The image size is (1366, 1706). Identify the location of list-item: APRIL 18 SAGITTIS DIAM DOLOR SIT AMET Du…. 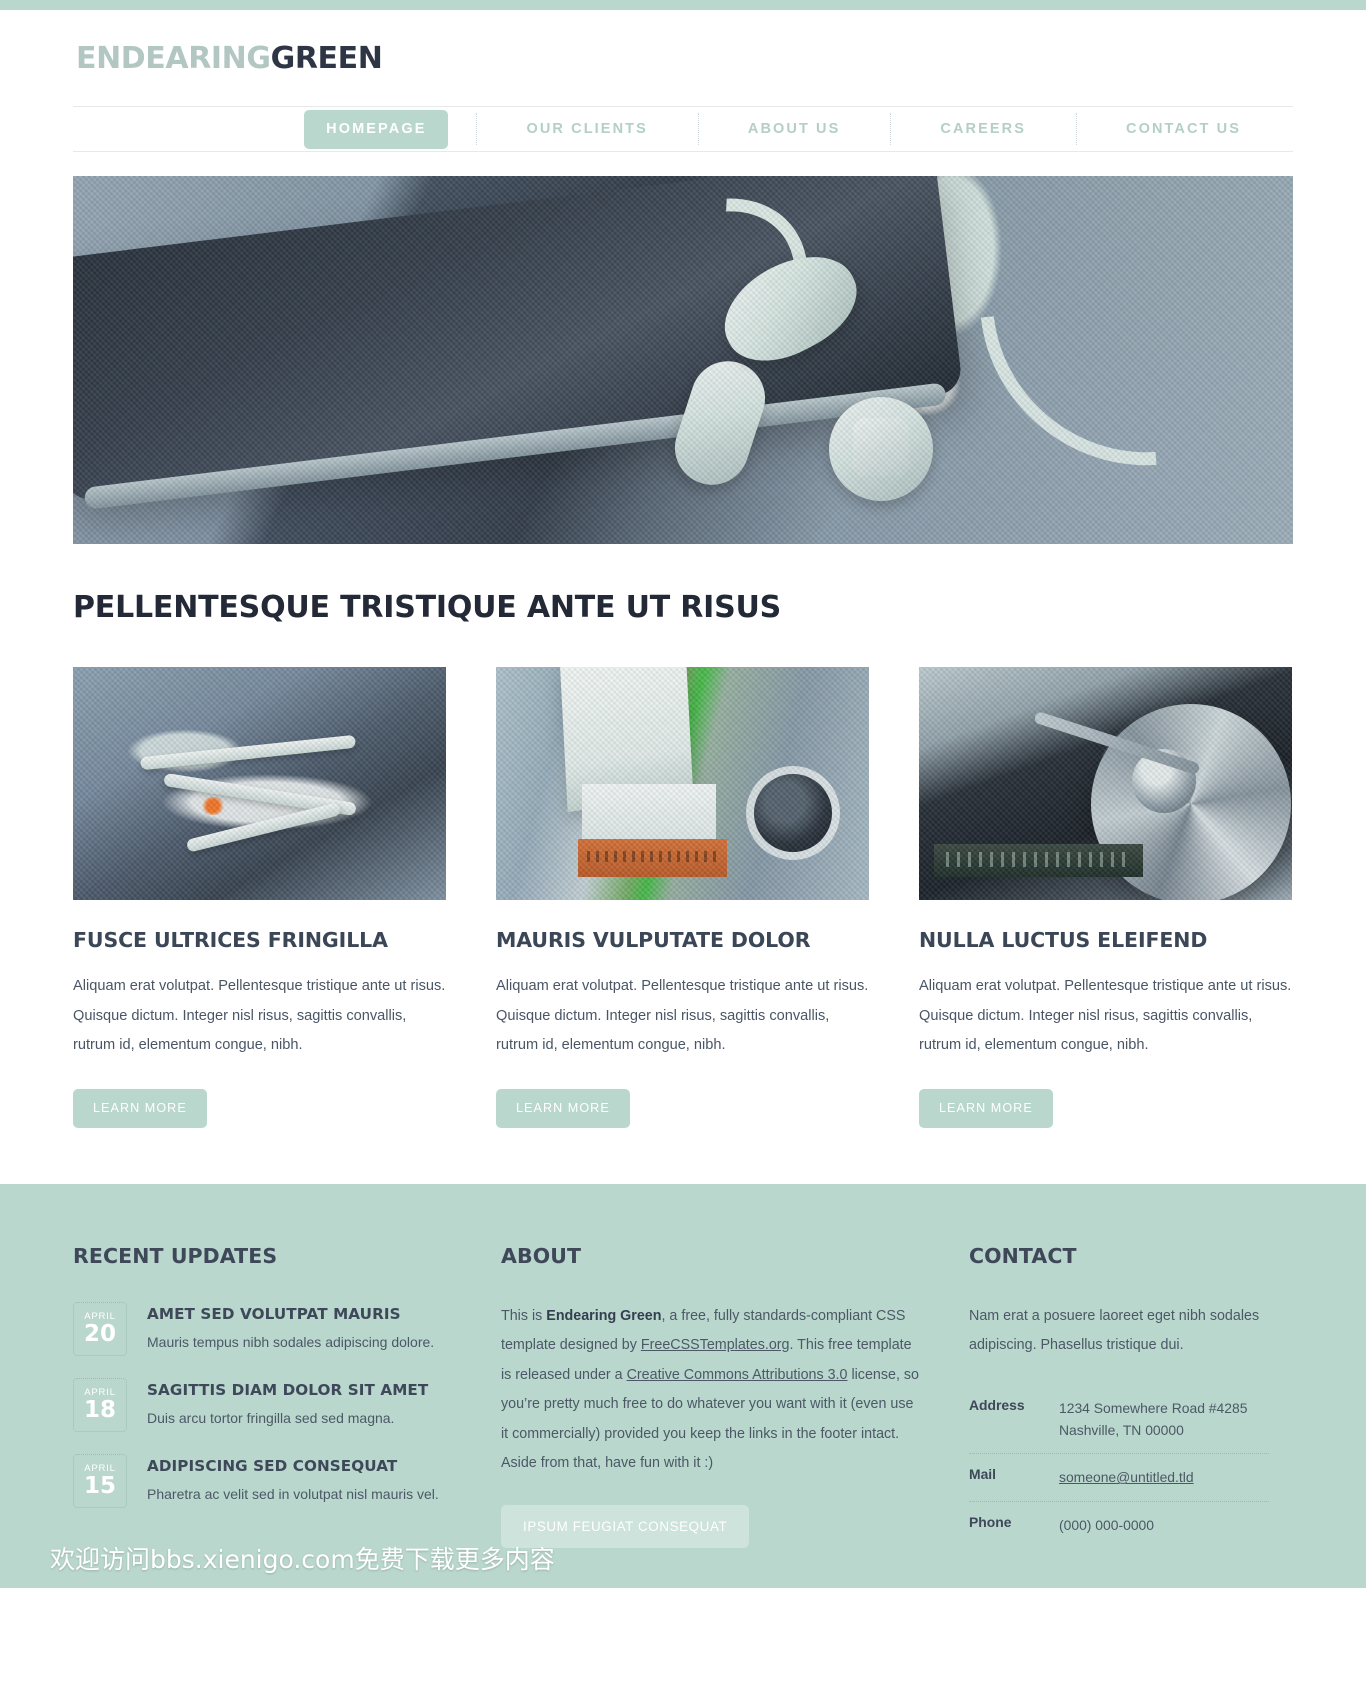
(263, 1404).